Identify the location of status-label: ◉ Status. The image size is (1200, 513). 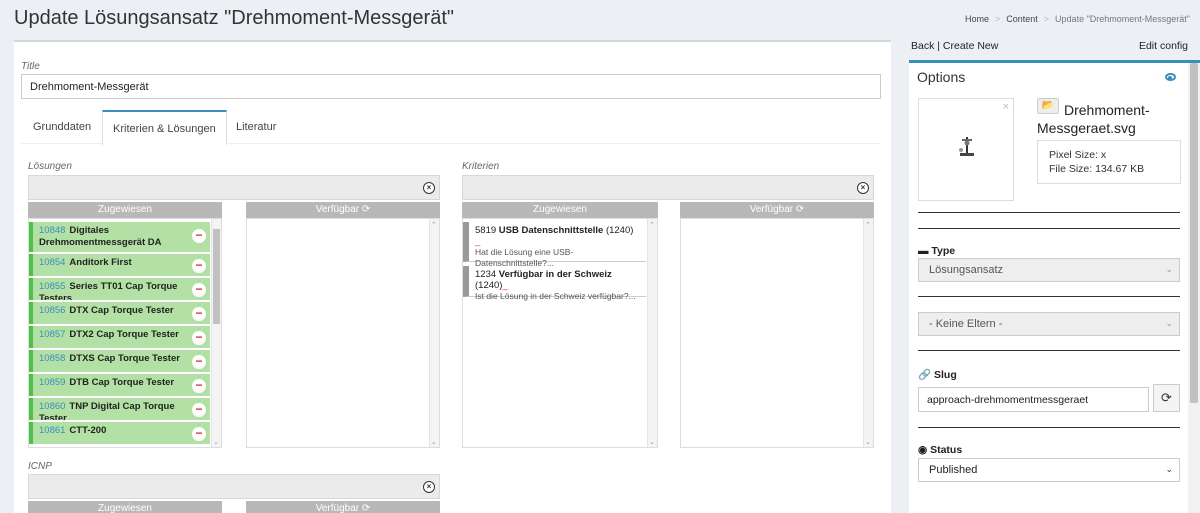
(940, 450).